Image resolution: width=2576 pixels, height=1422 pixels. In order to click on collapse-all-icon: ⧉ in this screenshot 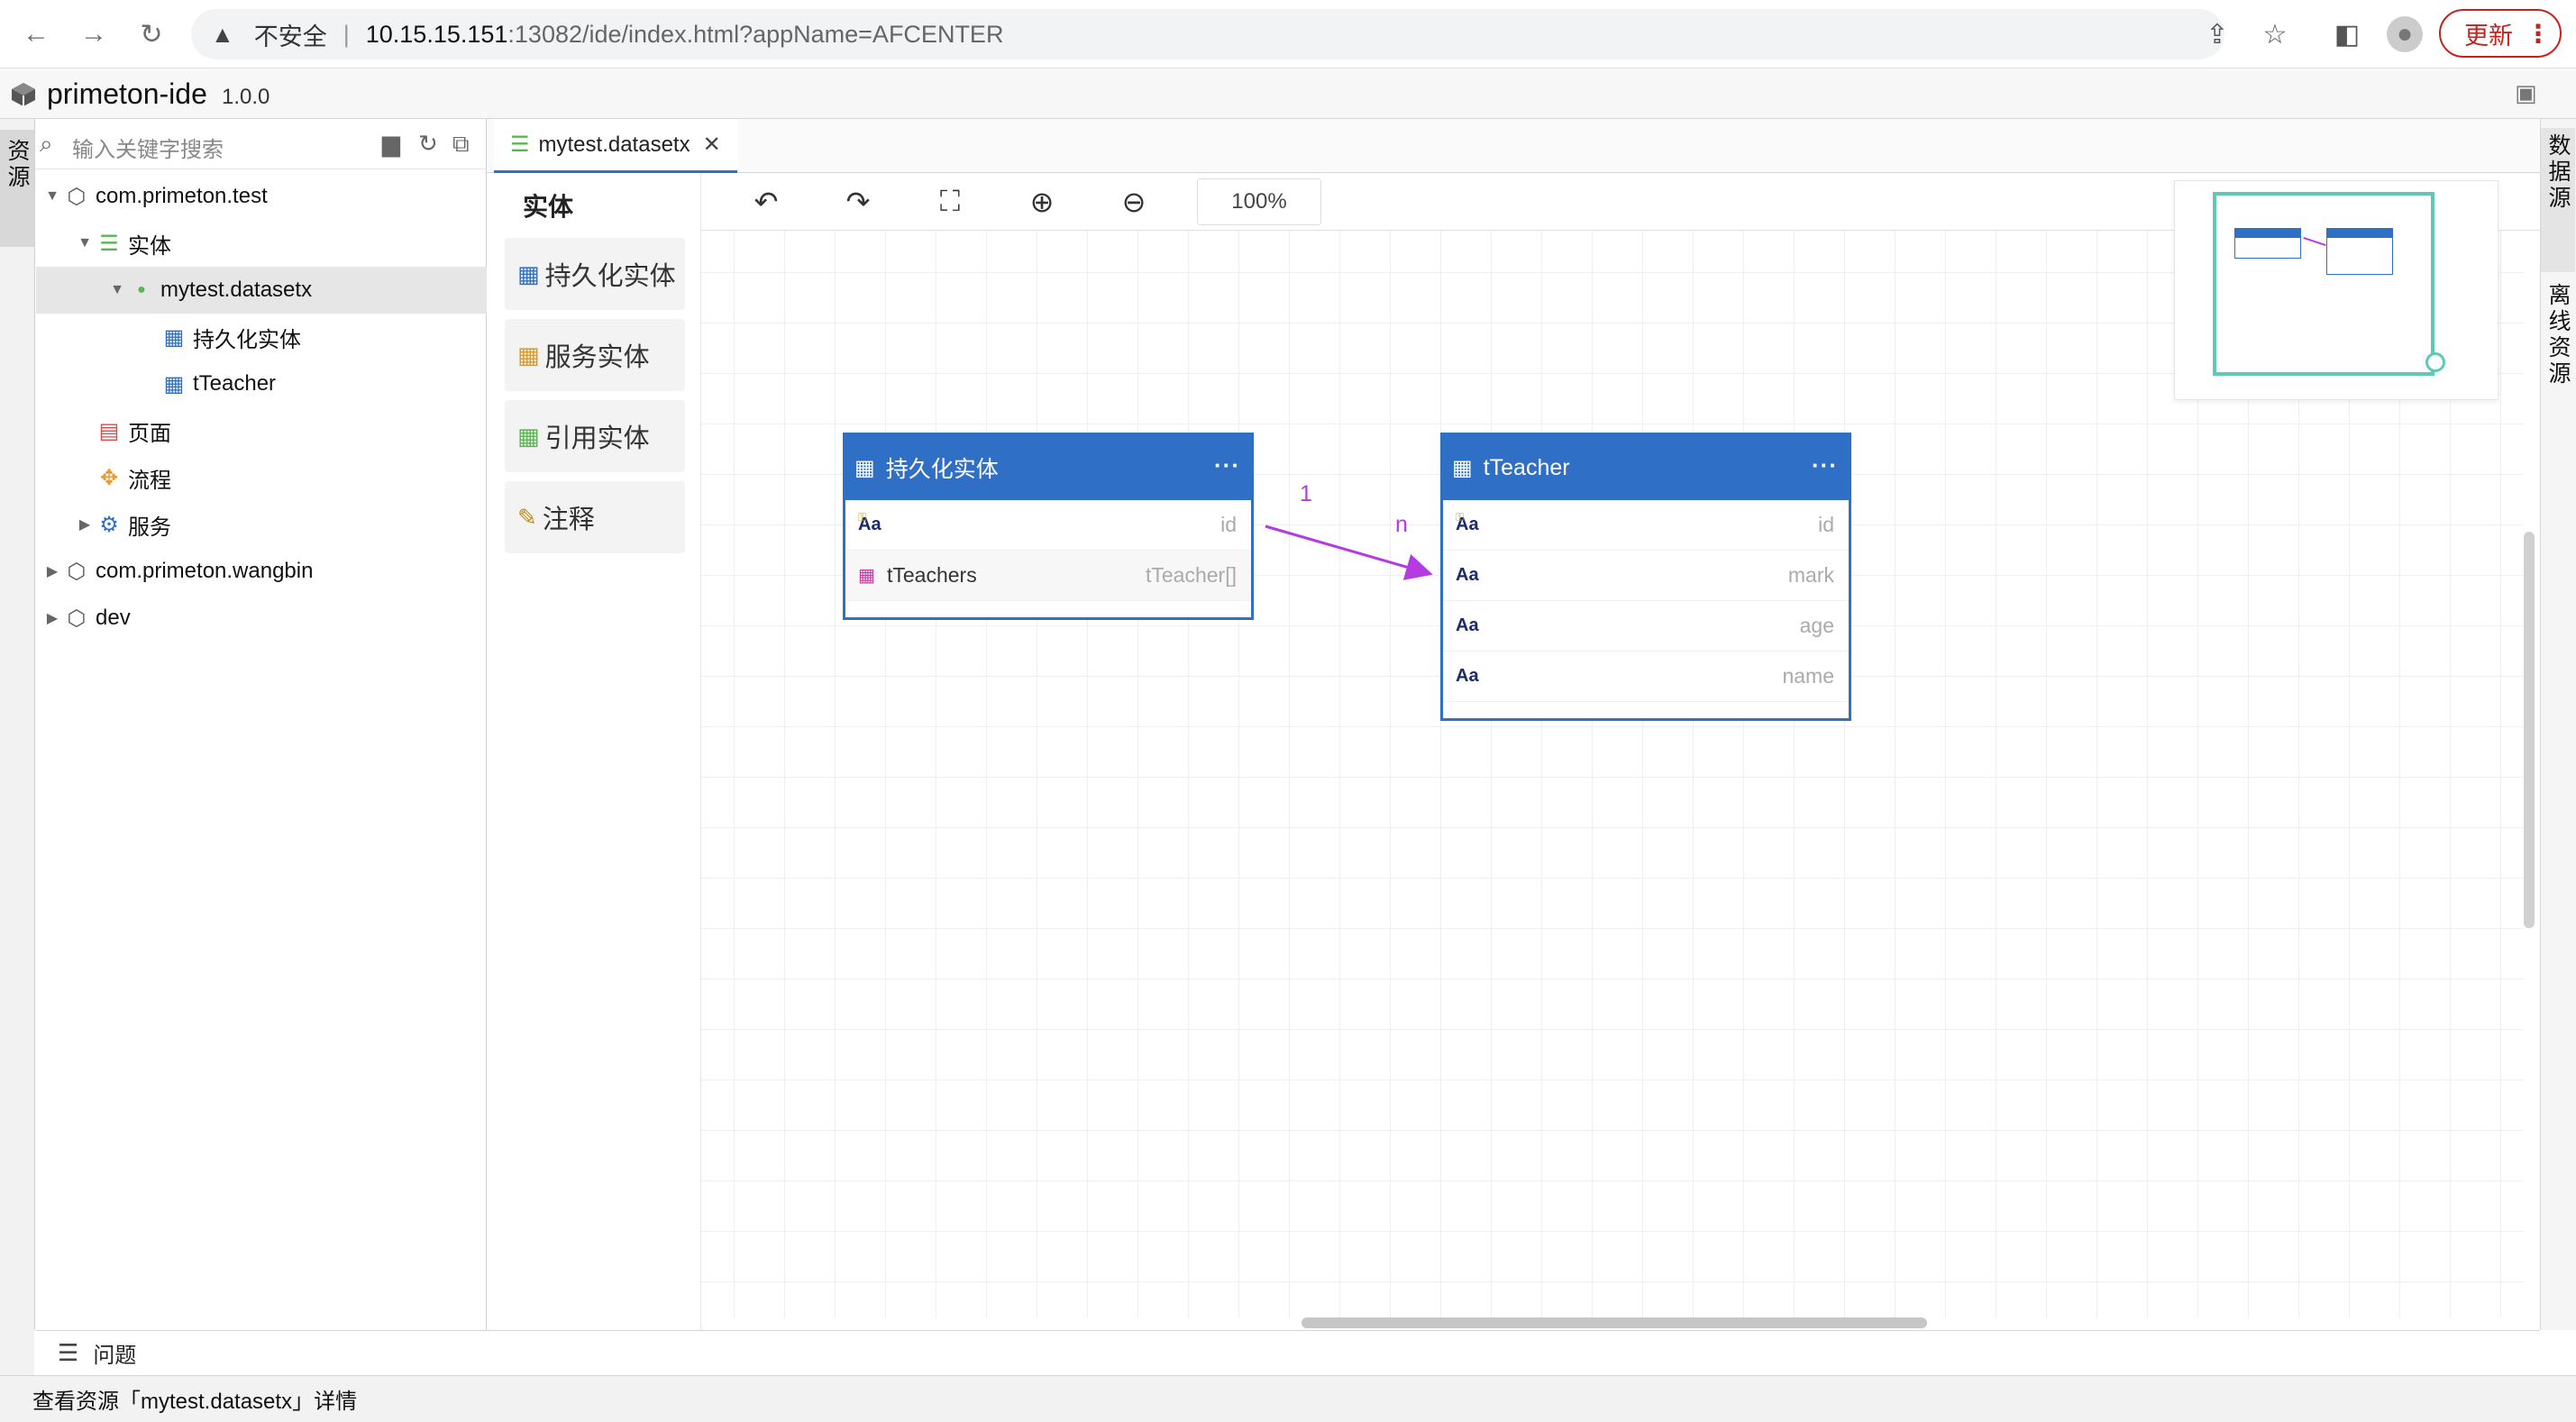, I will do `click(461, 144)`.